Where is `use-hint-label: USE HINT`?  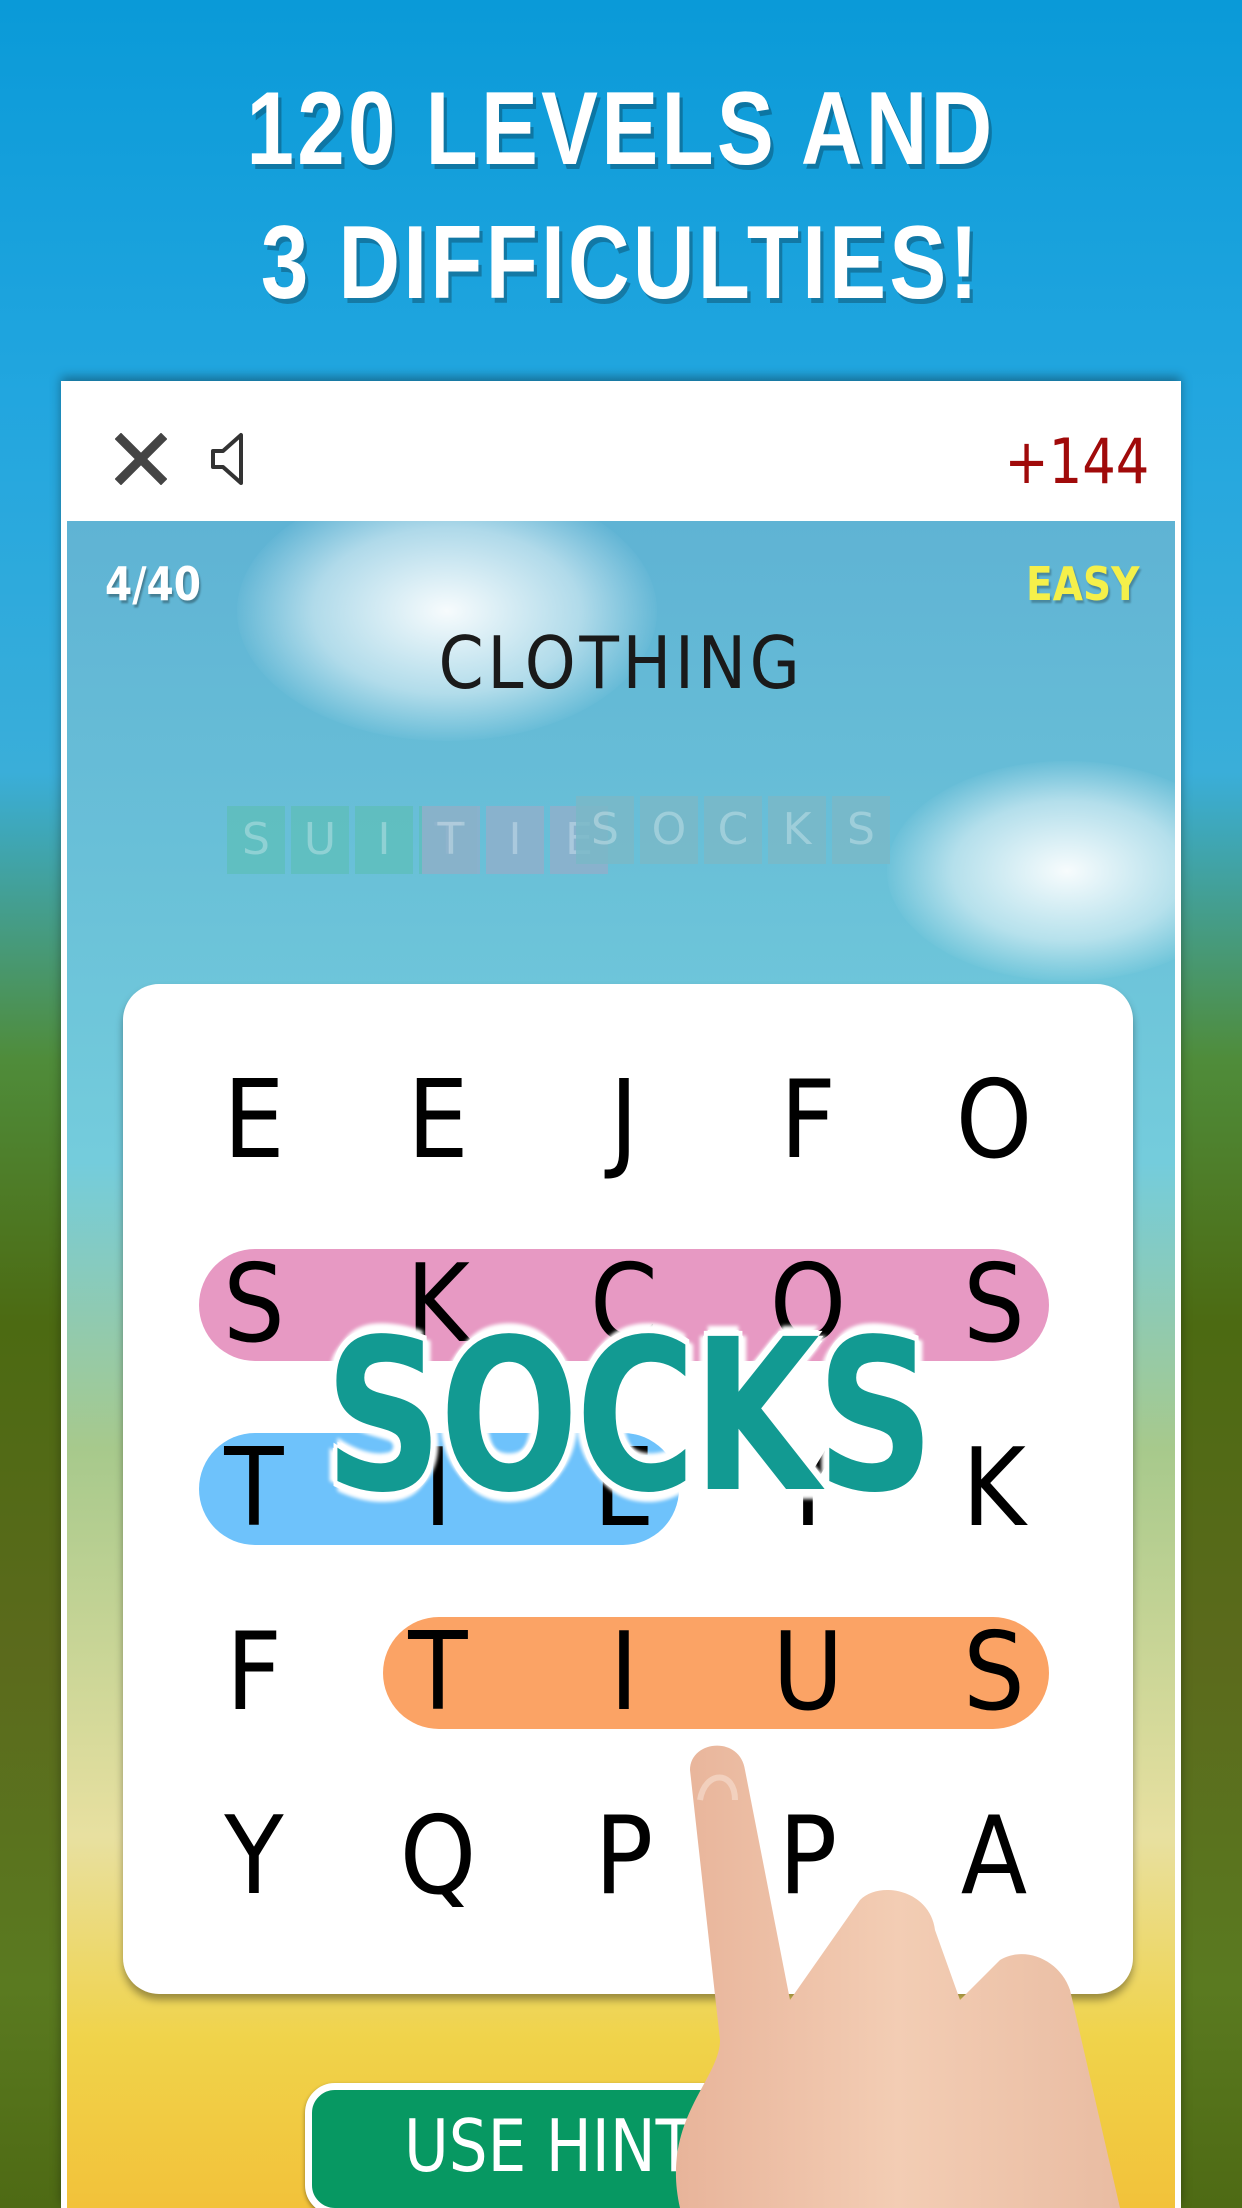 use-hint-label: USE HINT is located at coordinates (548, 2146).